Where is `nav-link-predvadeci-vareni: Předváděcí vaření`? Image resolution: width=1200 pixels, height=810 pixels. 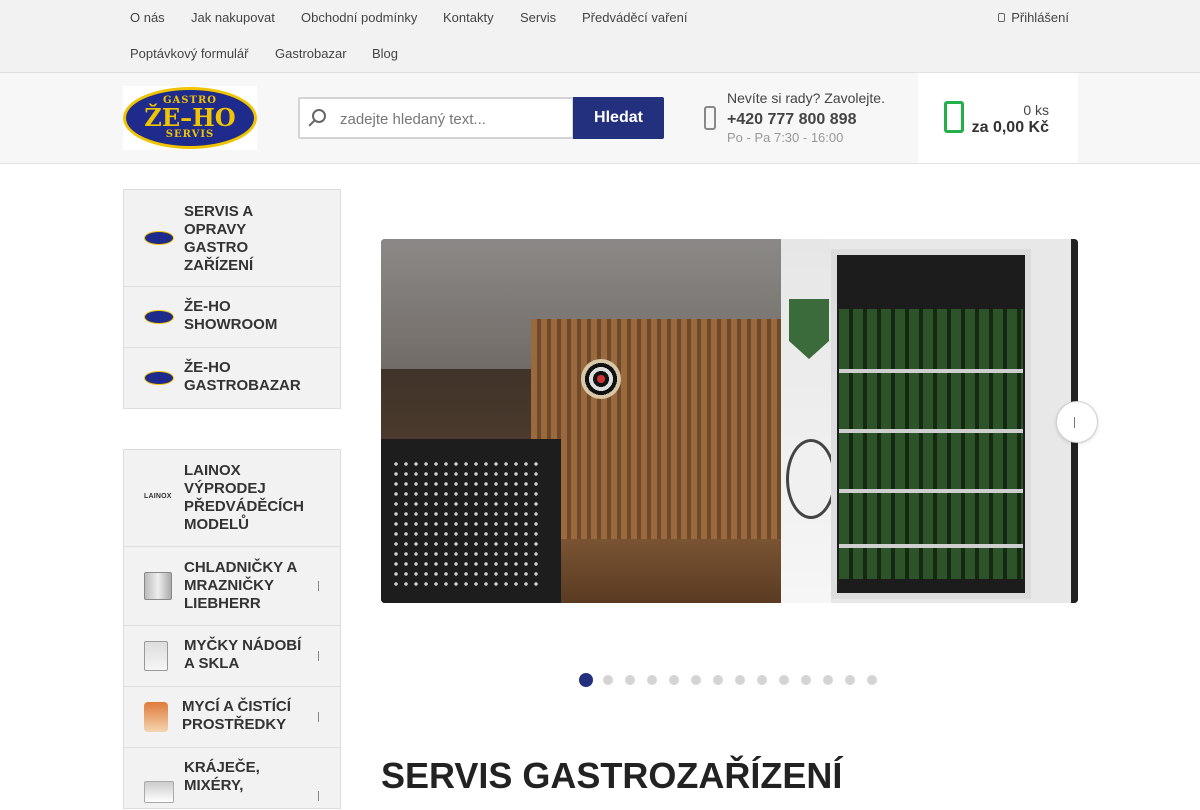
nav-link-predvadeci-vareni: Předváděcí vaření is located at coordinates (635, 17).